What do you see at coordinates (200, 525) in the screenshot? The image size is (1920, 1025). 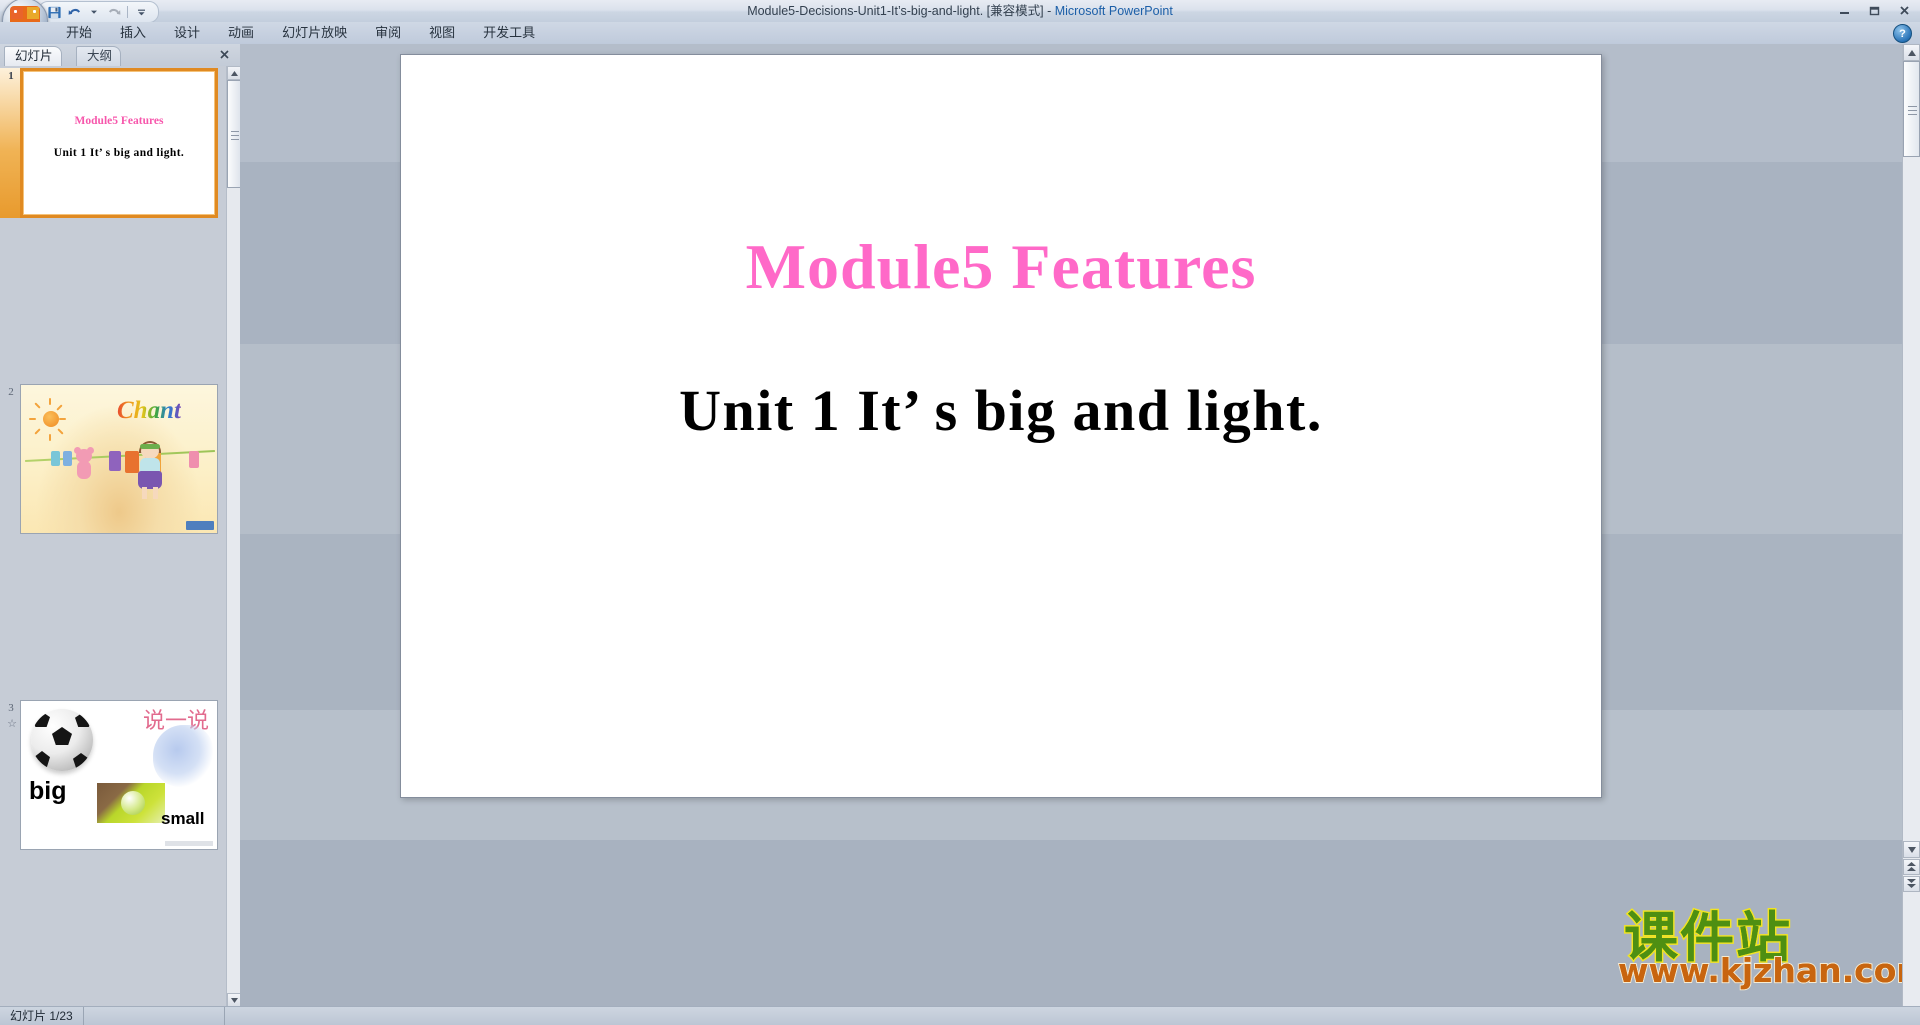 I see `publisher-logo-icon` at bounding box center [200, 525].